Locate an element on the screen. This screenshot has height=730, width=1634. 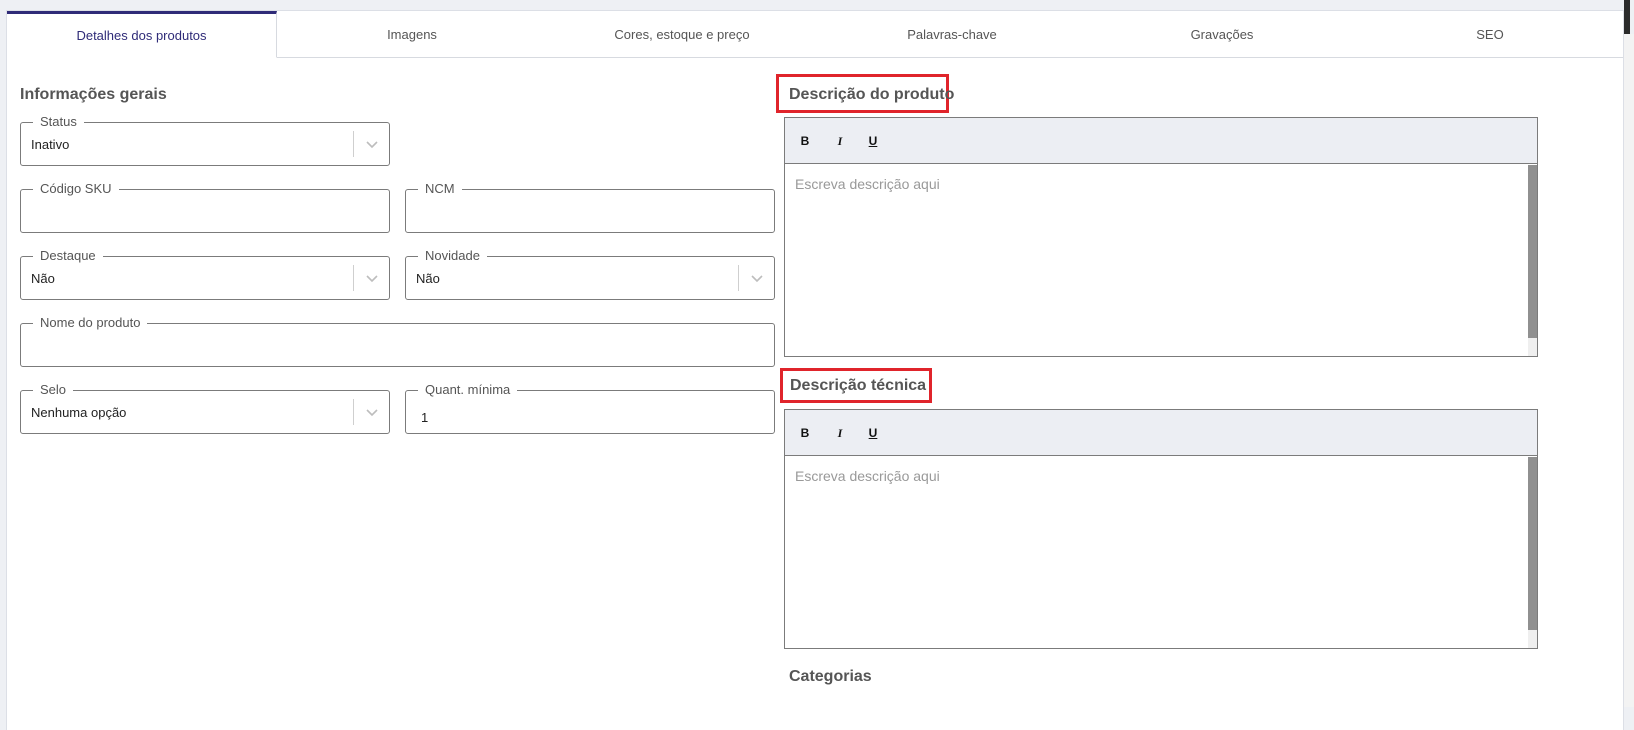
product-name-input is located at coordinates (397, 345).